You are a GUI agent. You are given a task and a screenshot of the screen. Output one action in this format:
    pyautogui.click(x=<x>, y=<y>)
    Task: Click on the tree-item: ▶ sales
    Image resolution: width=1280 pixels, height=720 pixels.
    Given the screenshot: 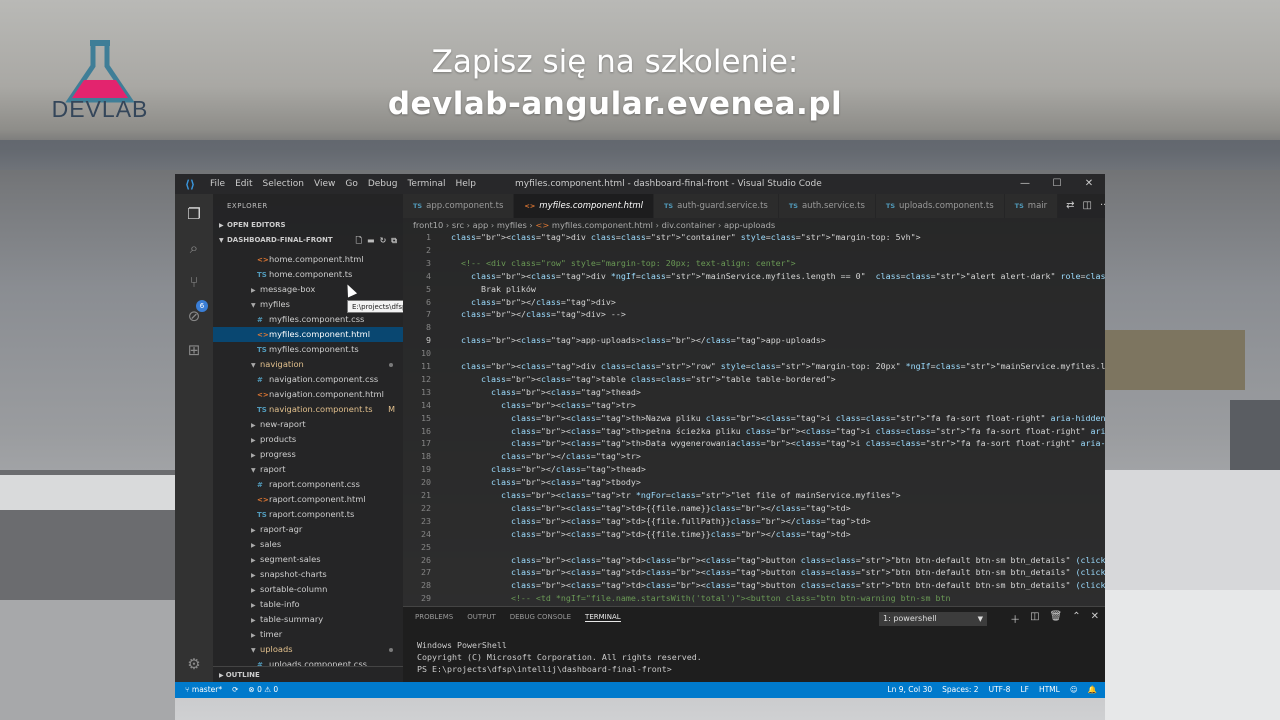 What is the action you would take?
    pyautogui.click(x=308, y=544)
    